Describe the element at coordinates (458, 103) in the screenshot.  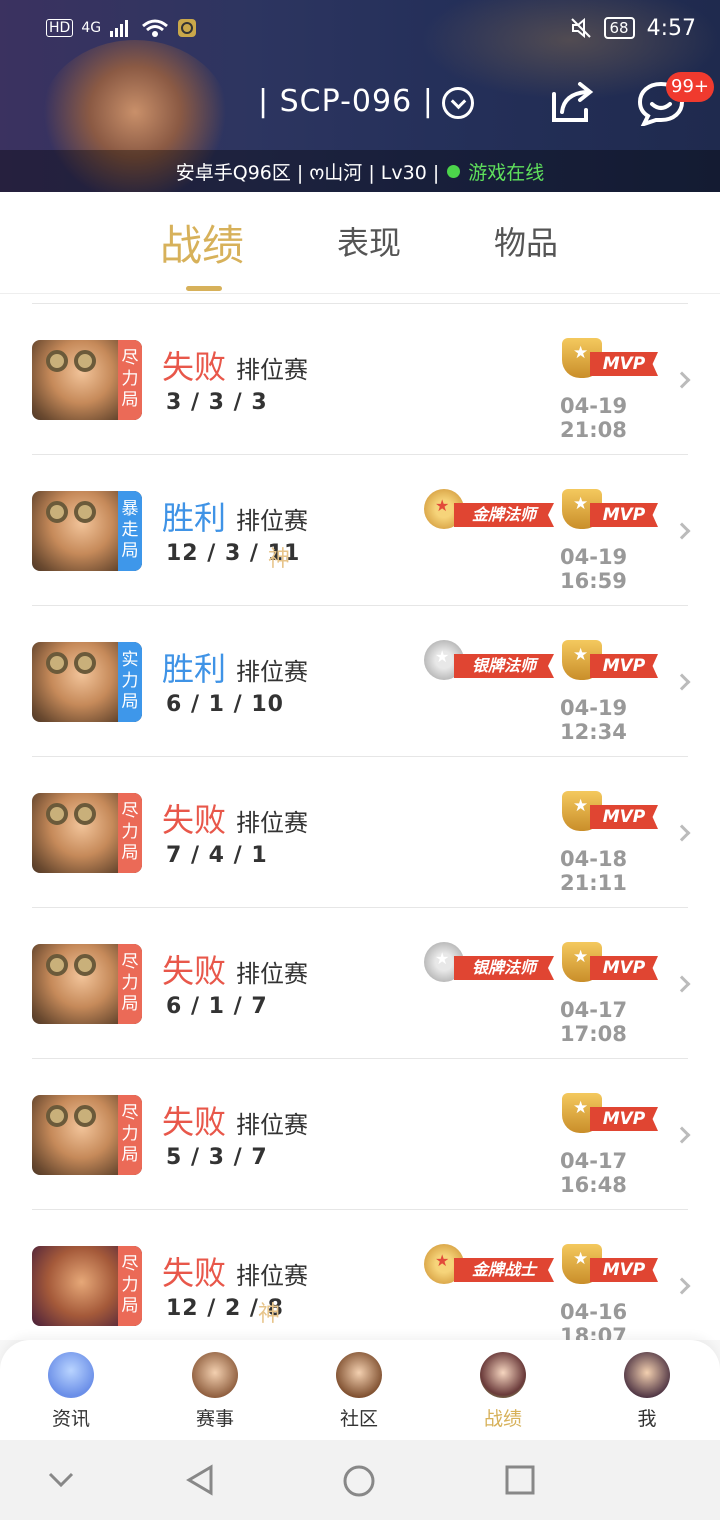
I see `chevron-down-icon` at that location.